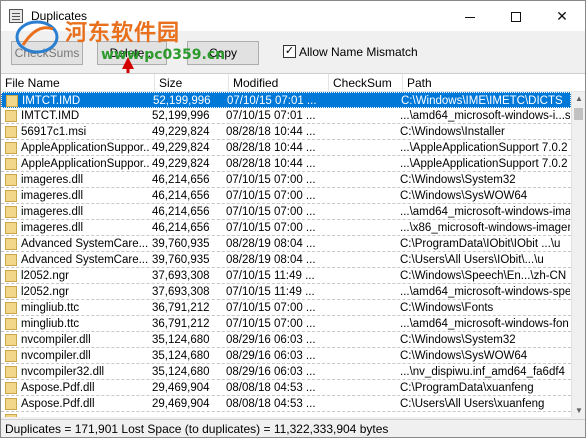 This screenshot has width=586, height=438. What do you see at coordinates (482, 101) in the screenshot?
I see `path-cell: C:\Windows\IME\IMETC\DICTS` at bounding box center [482, 101].